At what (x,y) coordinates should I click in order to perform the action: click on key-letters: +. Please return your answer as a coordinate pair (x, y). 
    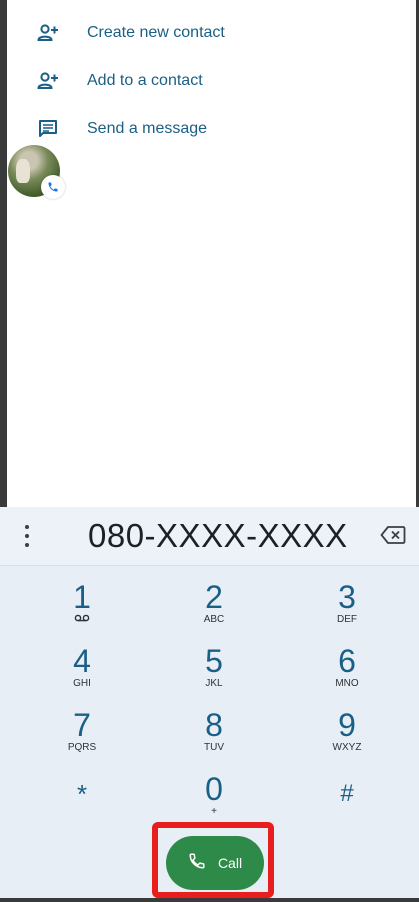
    Looking at the image, I should click on (214, 811).